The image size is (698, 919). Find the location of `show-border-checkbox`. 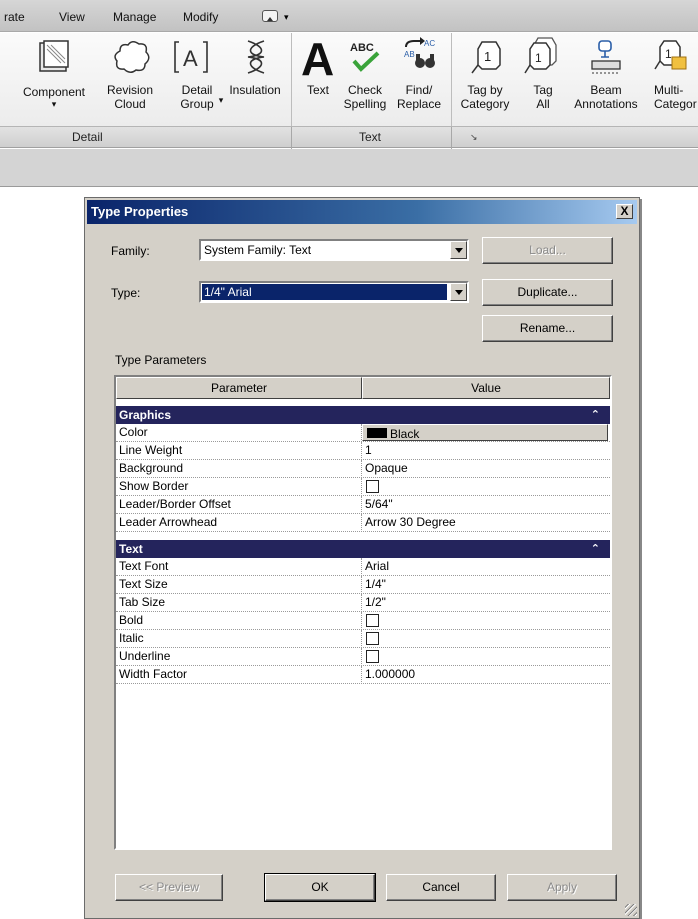

show-border-checkbox is located at coordinates (372, 486).